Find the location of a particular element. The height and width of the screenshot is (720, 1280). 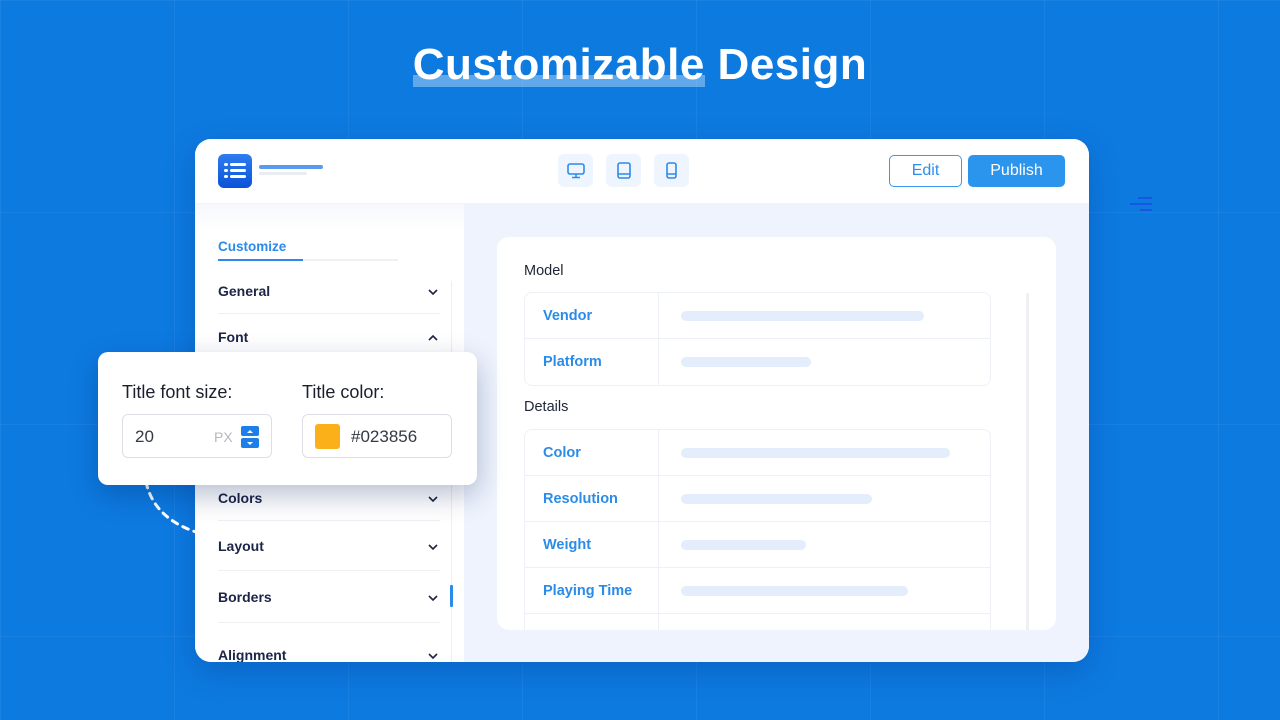

title-color-label: Title color: is located at coordinates (343, 392).